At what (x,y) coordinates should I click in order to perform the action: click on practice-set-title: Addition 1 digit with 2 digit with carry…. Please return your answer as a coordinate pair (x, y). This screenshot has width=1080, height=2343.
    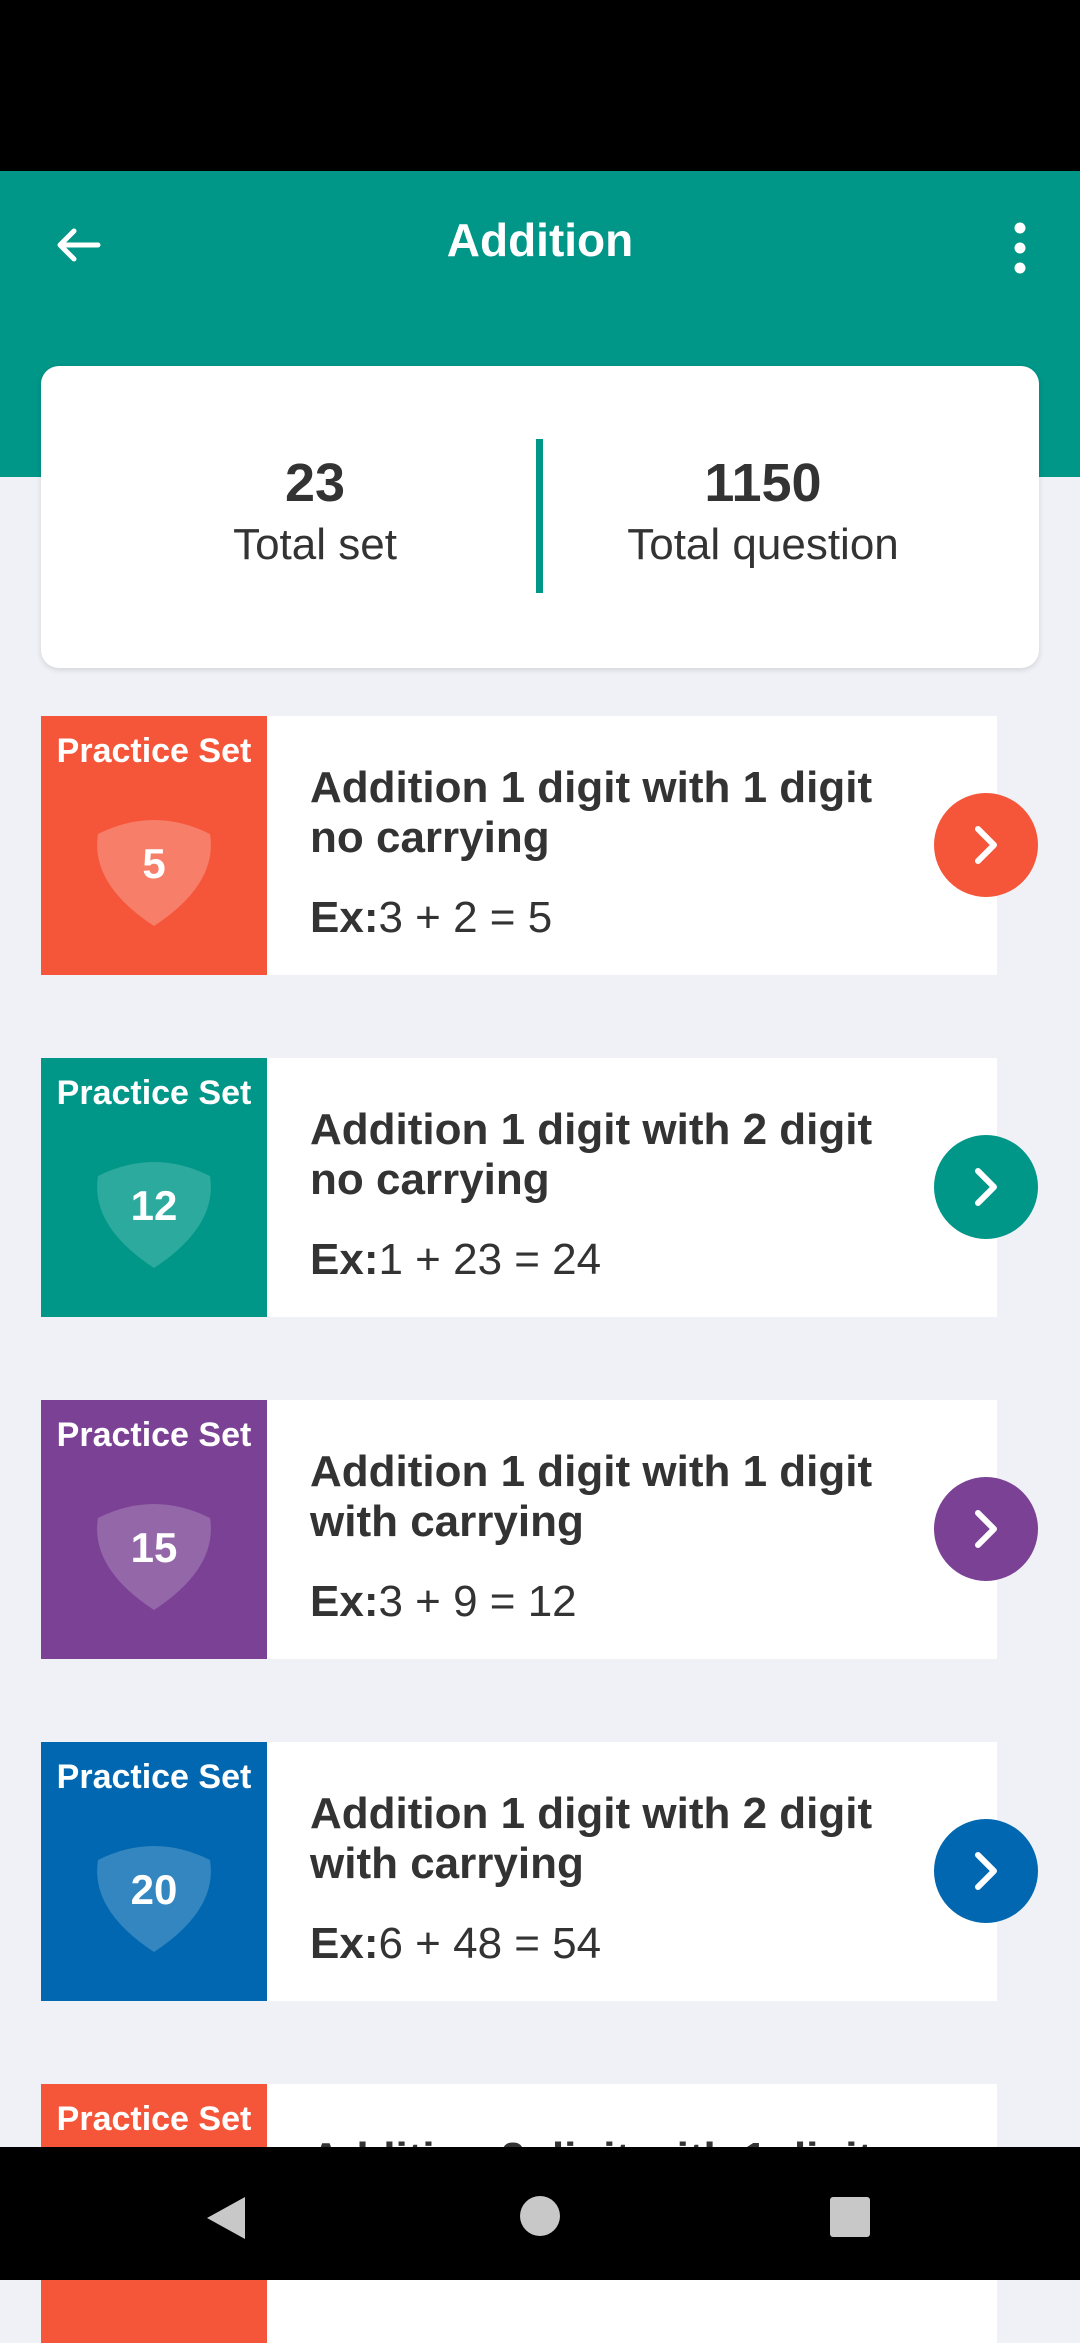
    Looking at the image, I should click on (630, 1839).